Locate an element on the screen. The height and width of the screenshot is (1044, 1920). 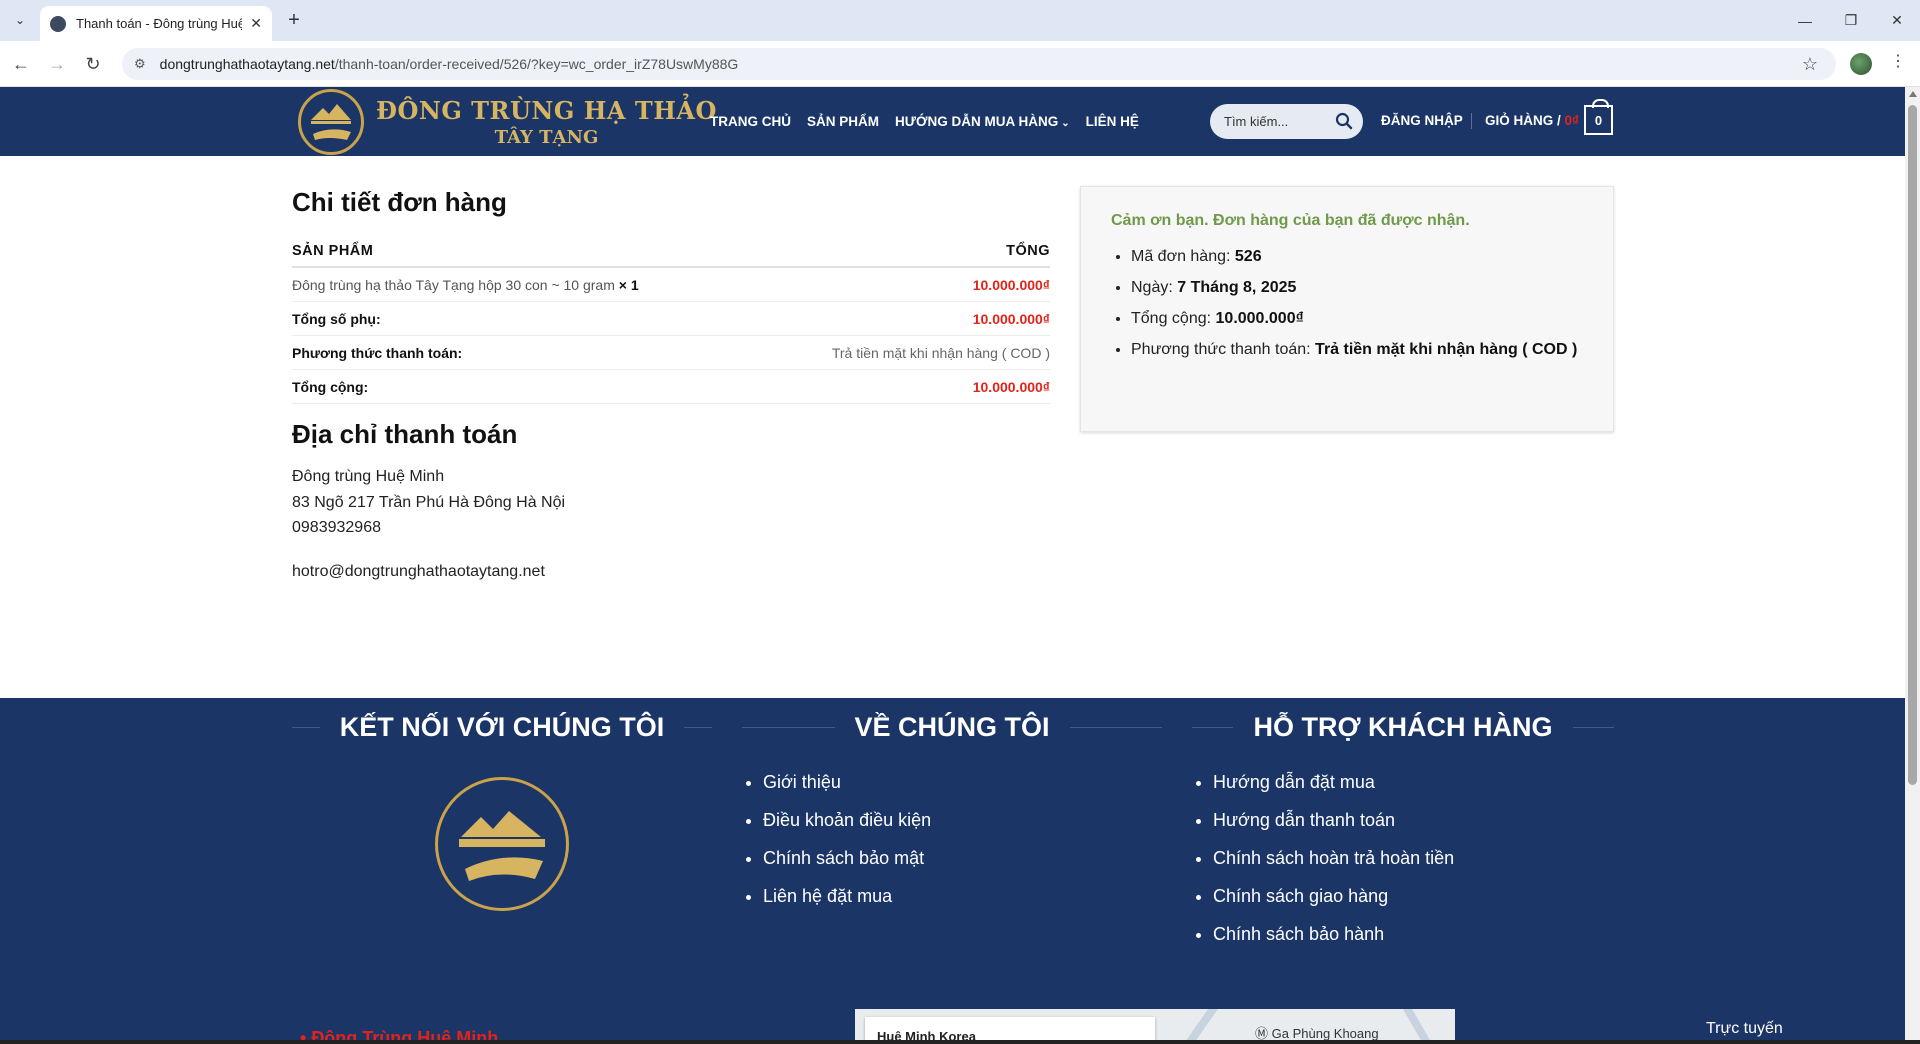
cart-count-badge: 0 is located at coordinates (1598, 117).